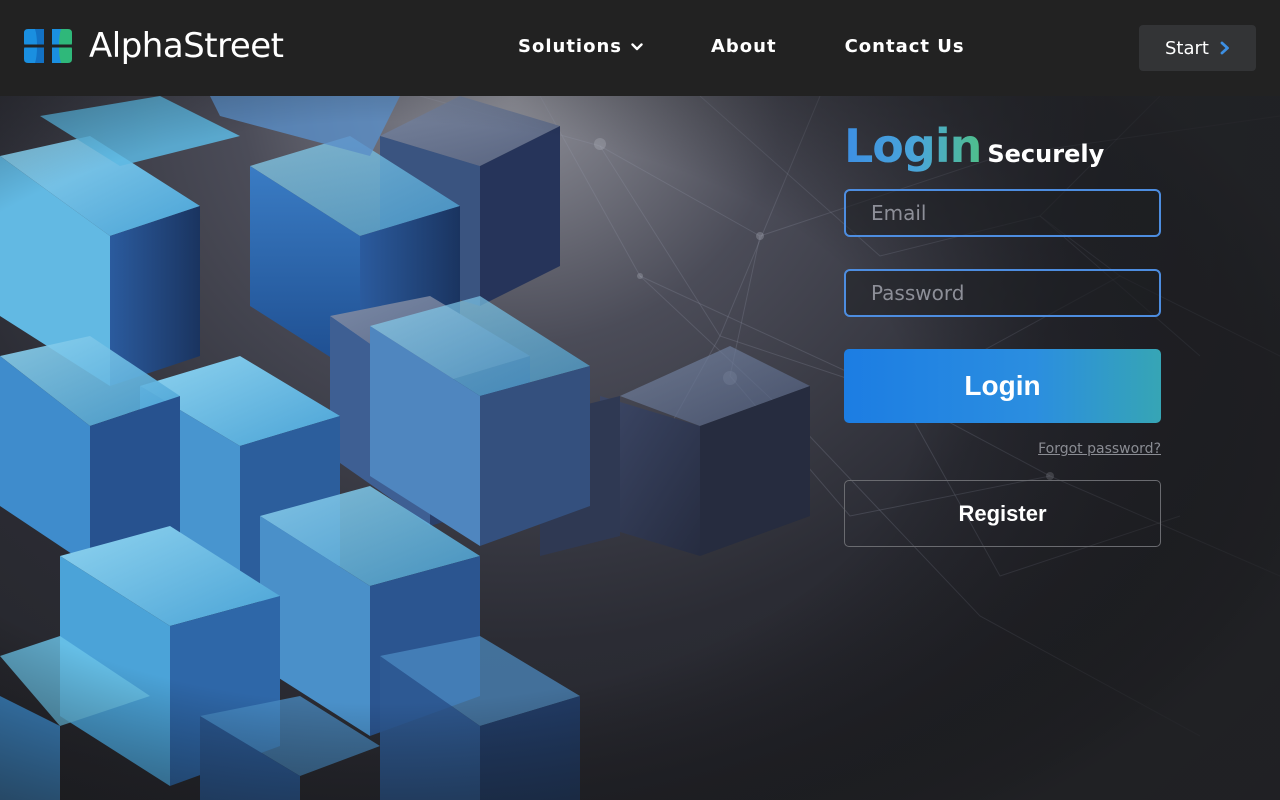 The height and width of the screenshot is (800, 1280). What do you see at coordinates (1187, 48) in the screenshot?
I see `start-button-label: Start` at bounding box center [1187, 48].